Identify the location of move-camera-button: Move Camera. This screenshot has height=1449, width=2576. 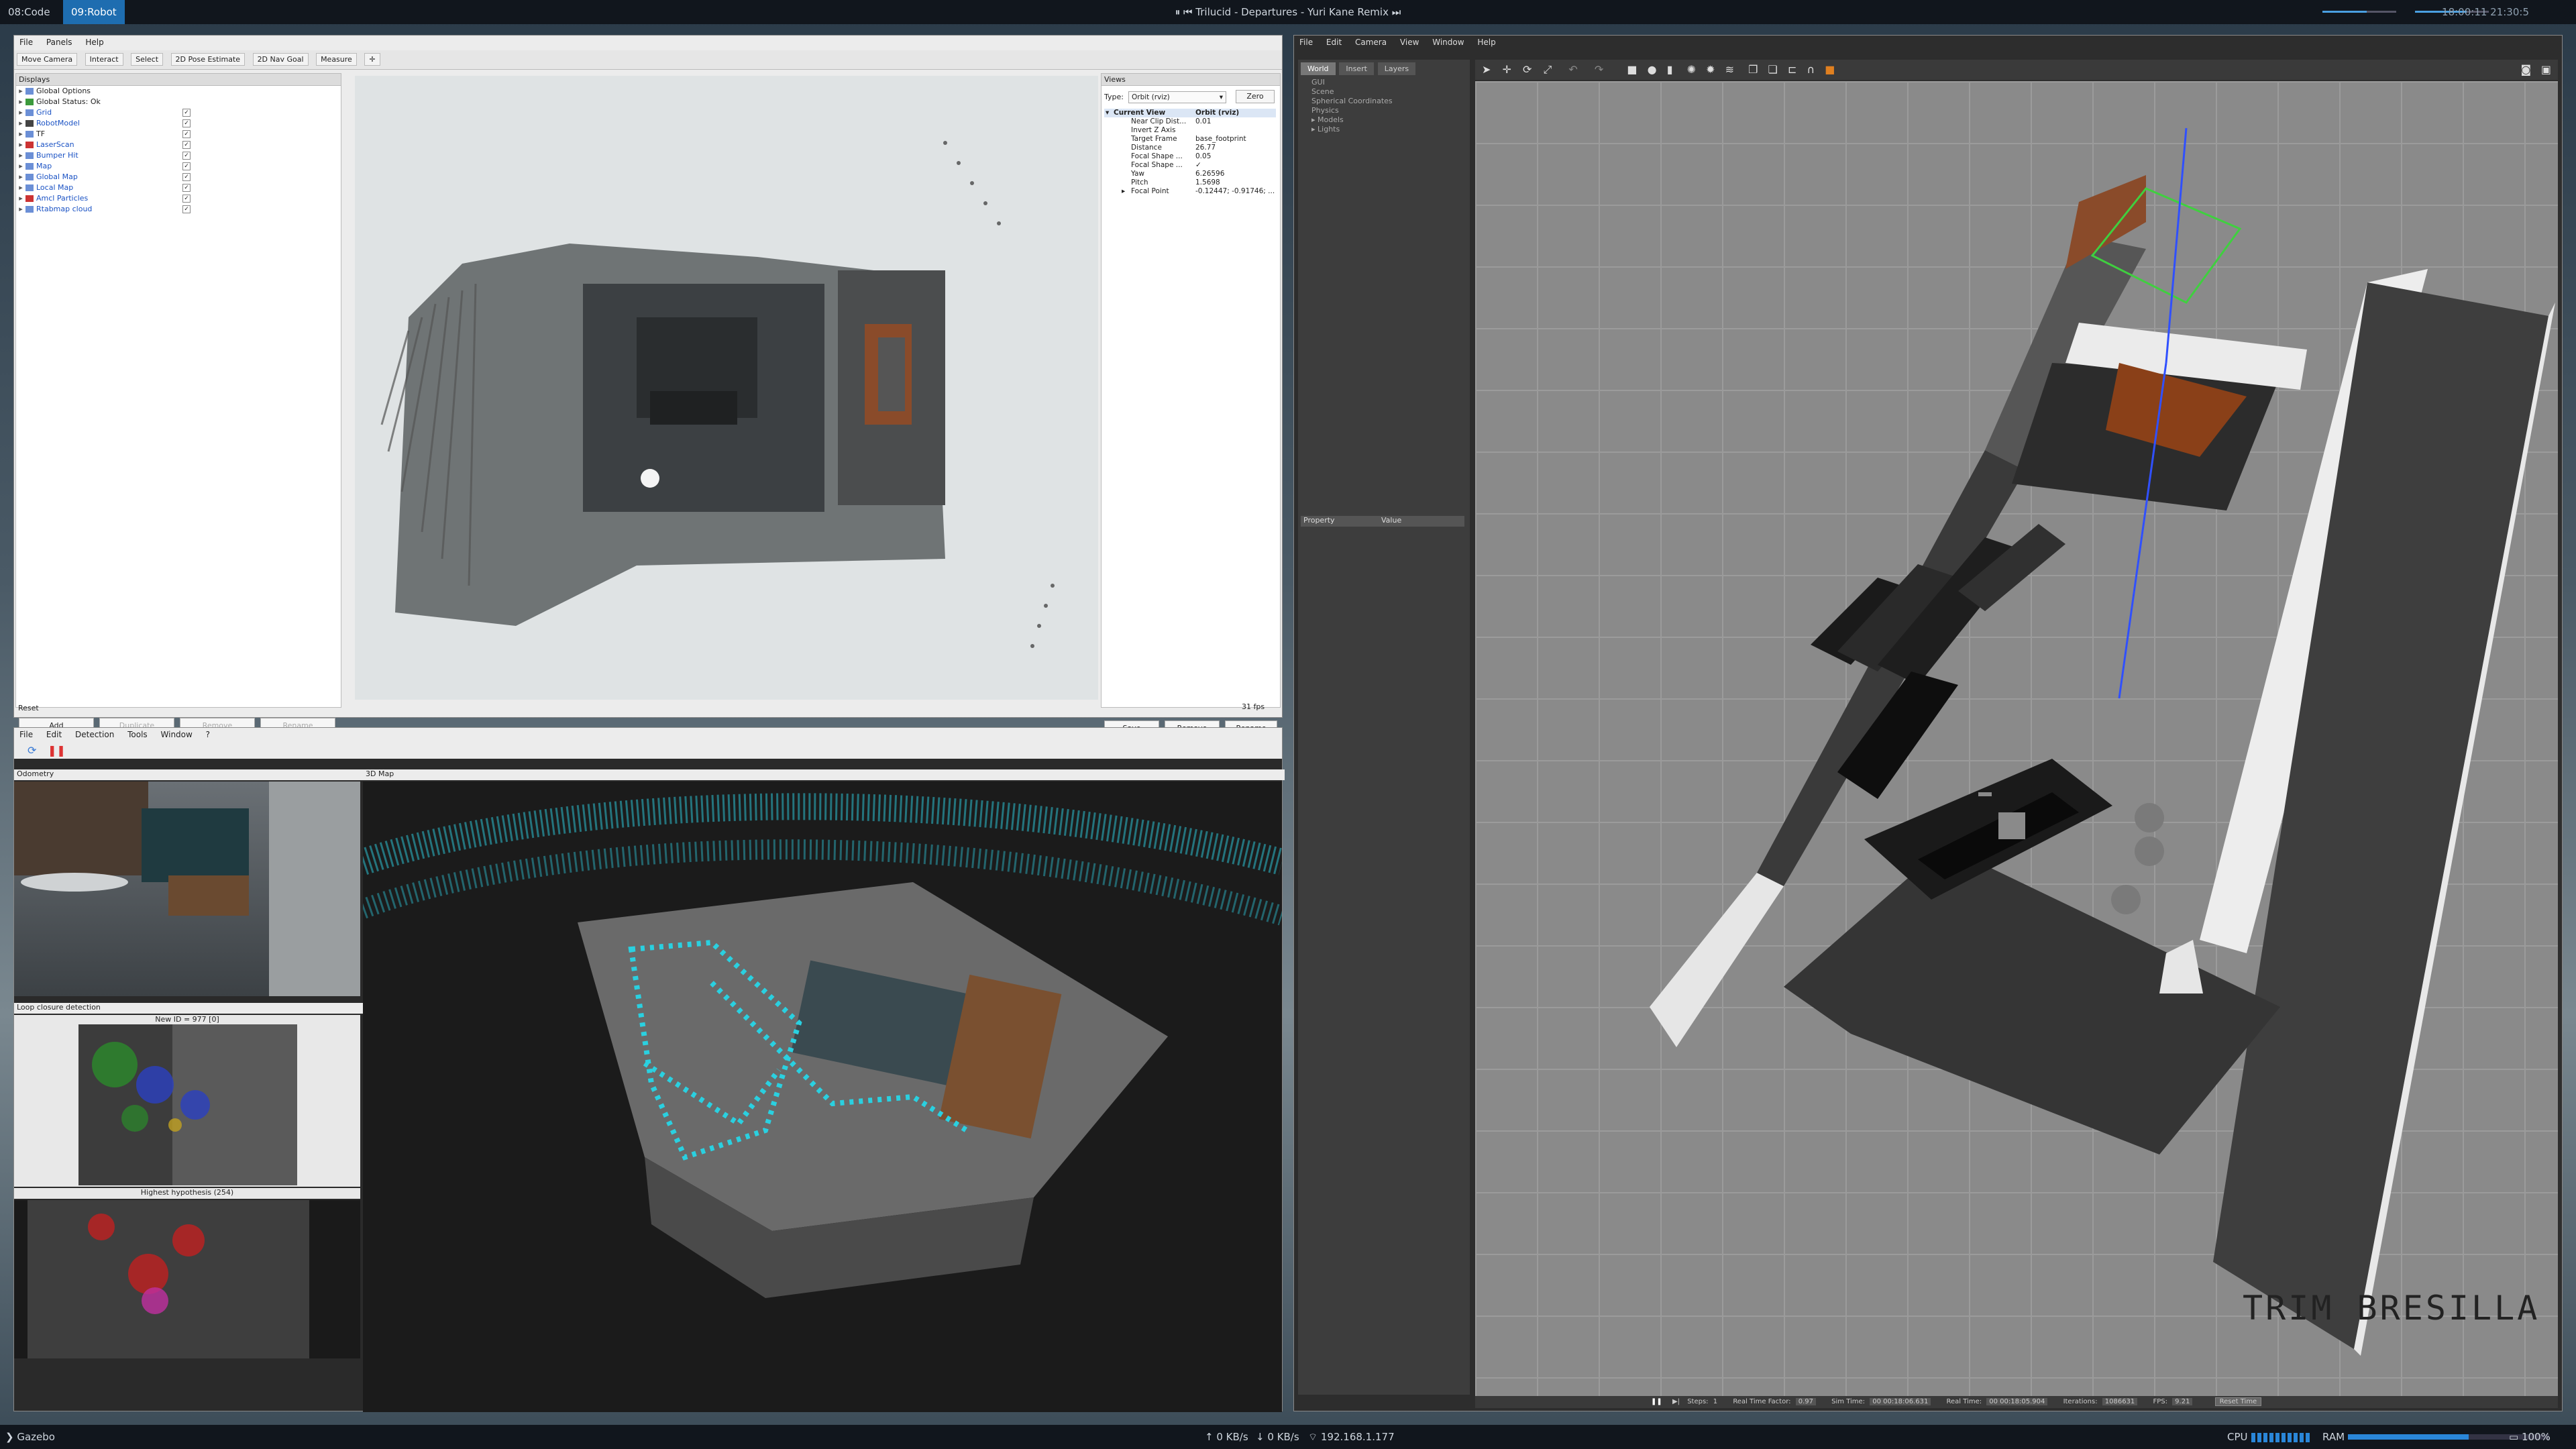
(47, 59).